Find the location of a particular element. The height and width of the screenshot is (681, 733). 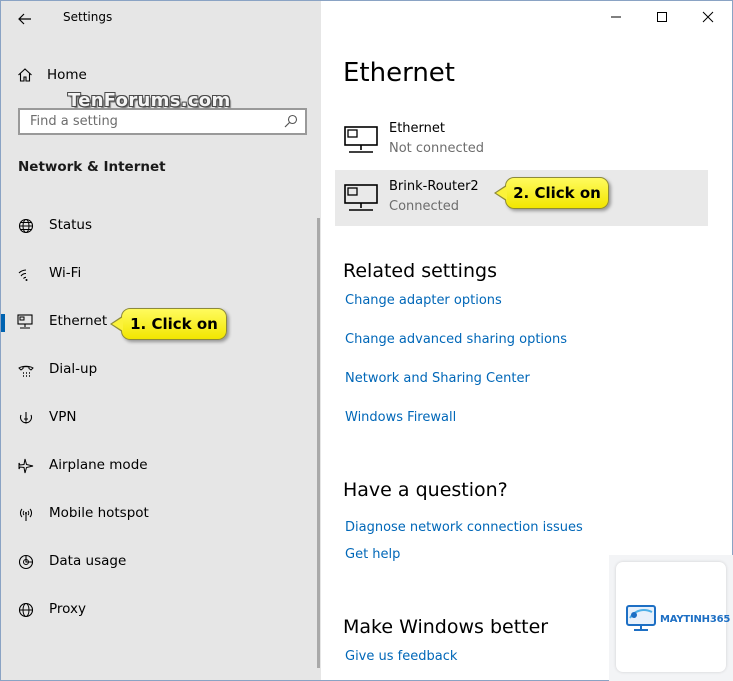

sidebar-item-mobile-hotspot: Mobile hotspot is located at coordinates (159, 514).